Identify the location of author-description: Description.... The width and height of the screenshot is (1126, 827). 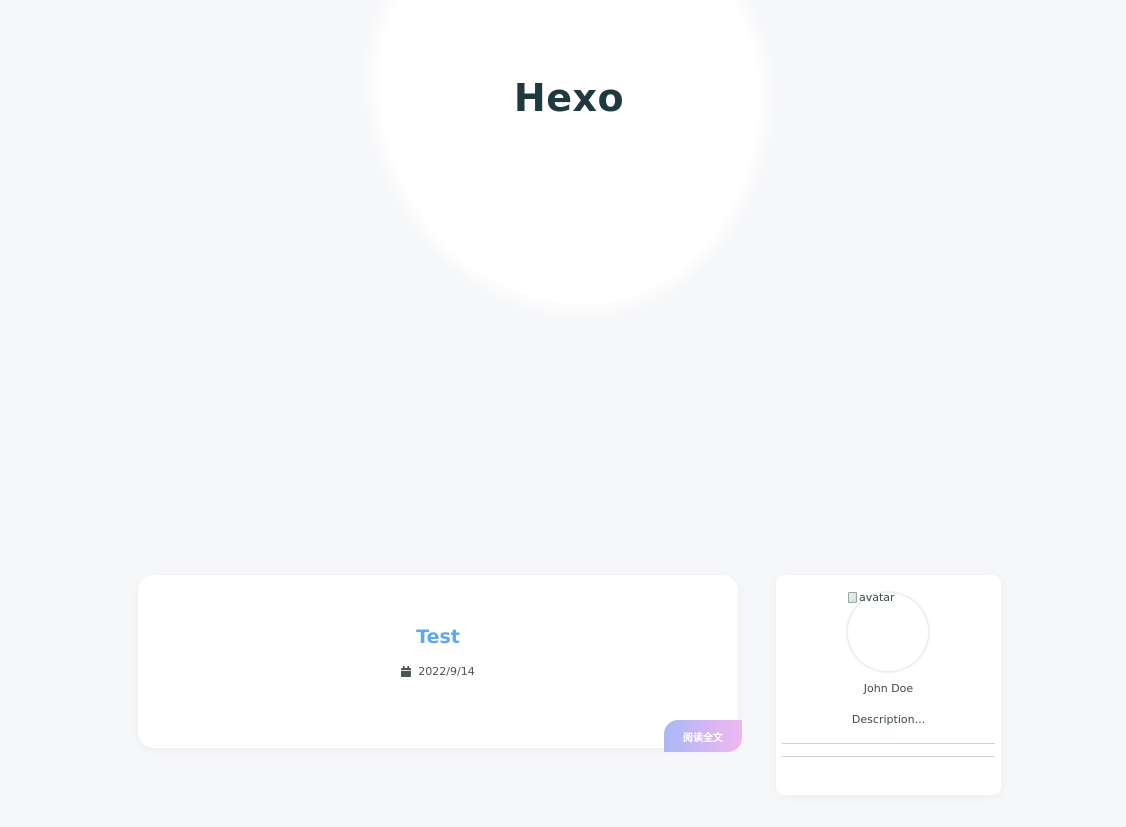
(888, 719).